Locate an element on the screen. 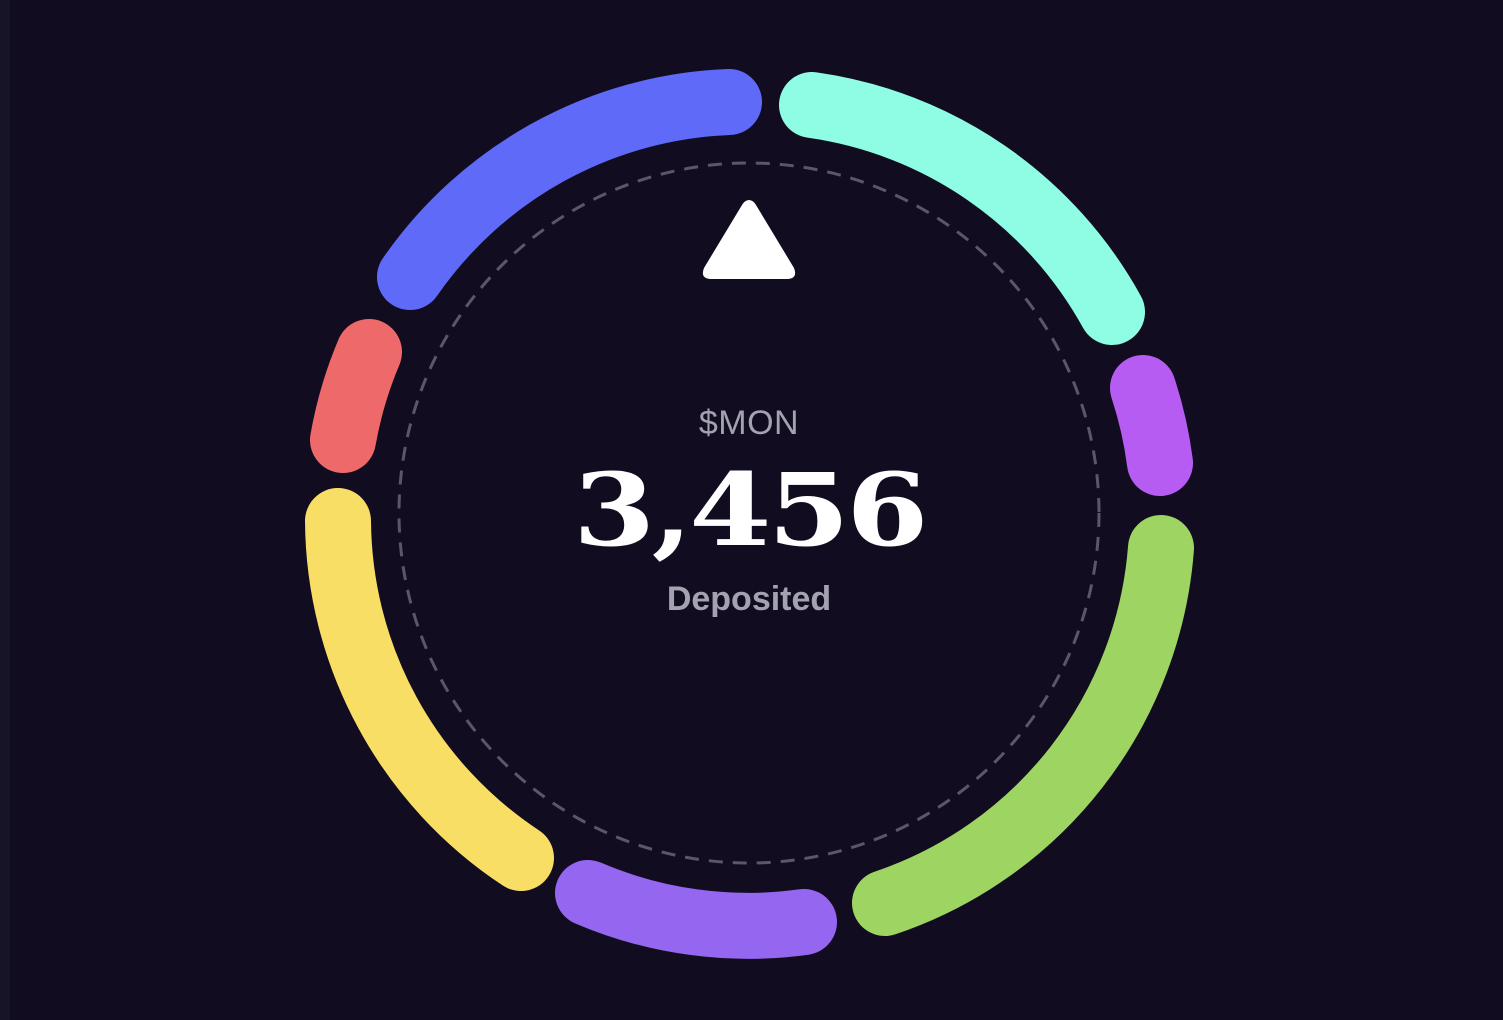  wheel-segment-purple is located at coordinates (1151, 425).